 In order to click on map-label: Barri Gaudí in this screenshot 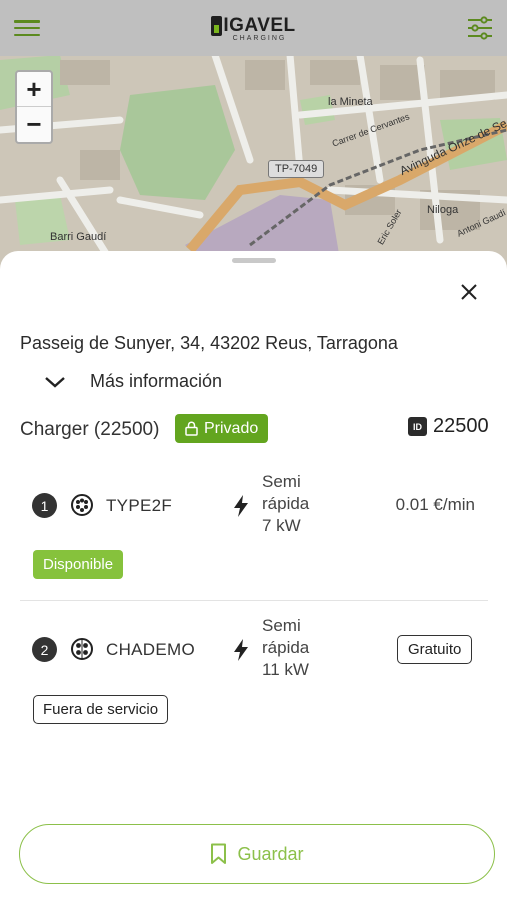, I will do `click(78, 237)`.